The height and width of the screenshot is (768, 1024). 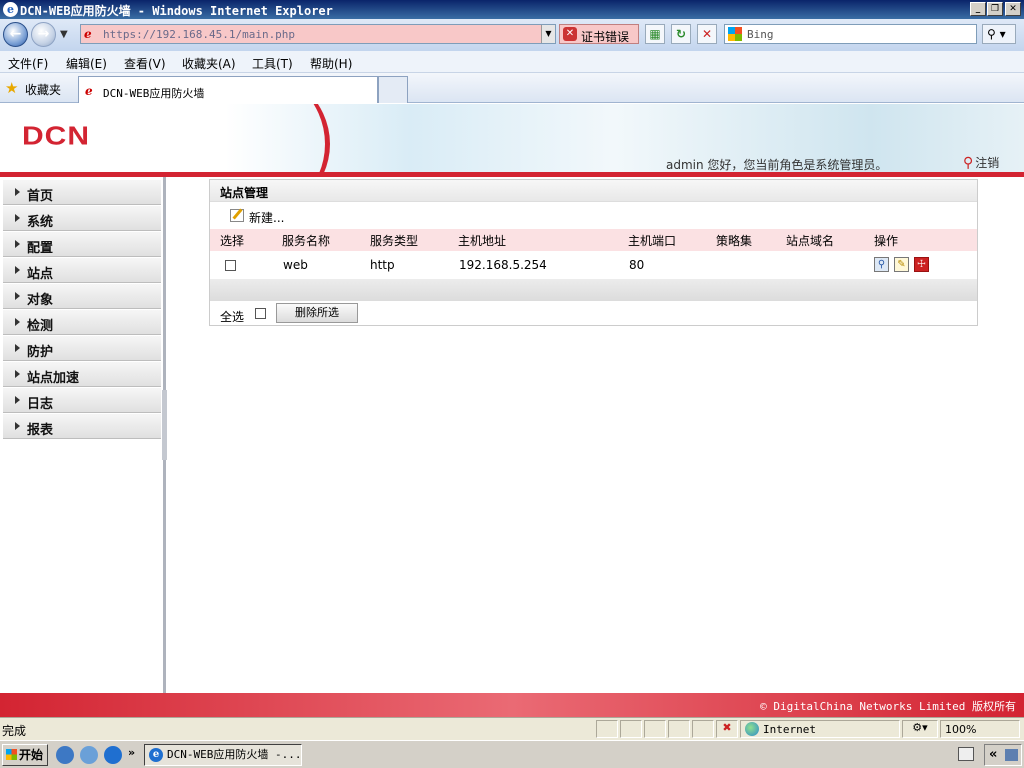 I want to click on view-details-icon: ⚲, so click(x=881, y=264).